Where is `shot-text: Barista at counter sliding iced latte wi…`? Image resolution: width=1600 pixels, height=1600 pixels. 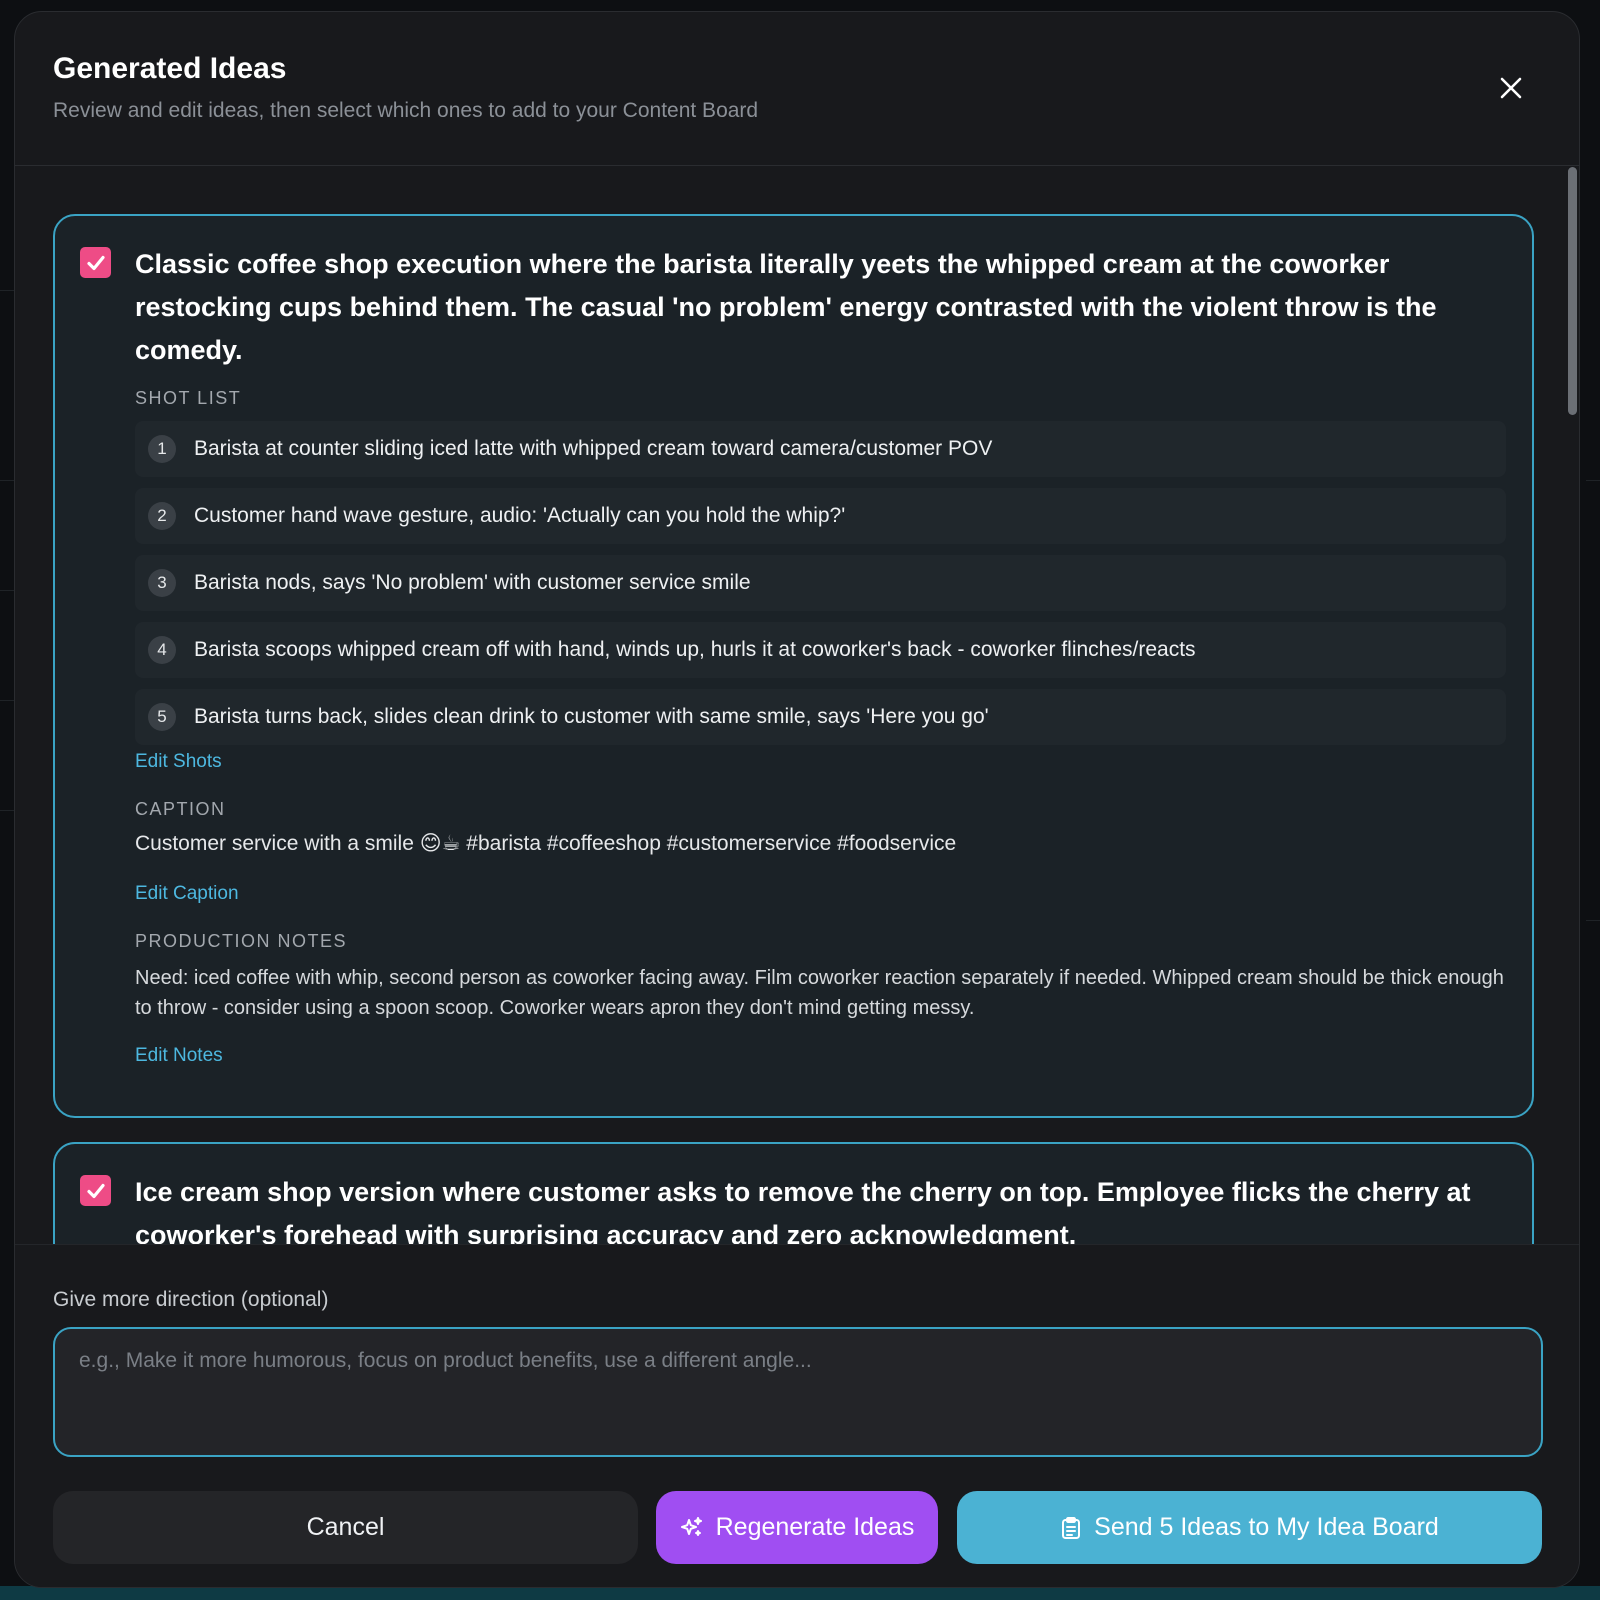 shot-text: Barista at counter sliding iced latte wi… is located at coordinates (593, 448).